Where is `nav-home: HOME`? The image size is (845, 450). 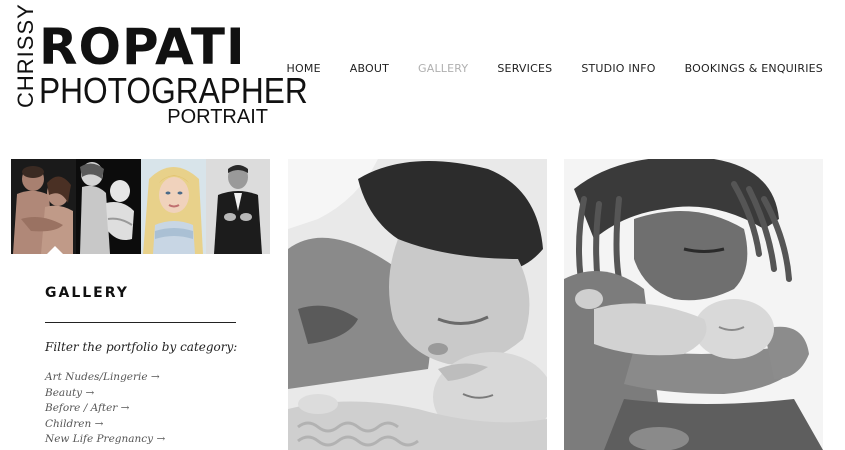 nav-home: HOME is located at coordinates (304, 68).